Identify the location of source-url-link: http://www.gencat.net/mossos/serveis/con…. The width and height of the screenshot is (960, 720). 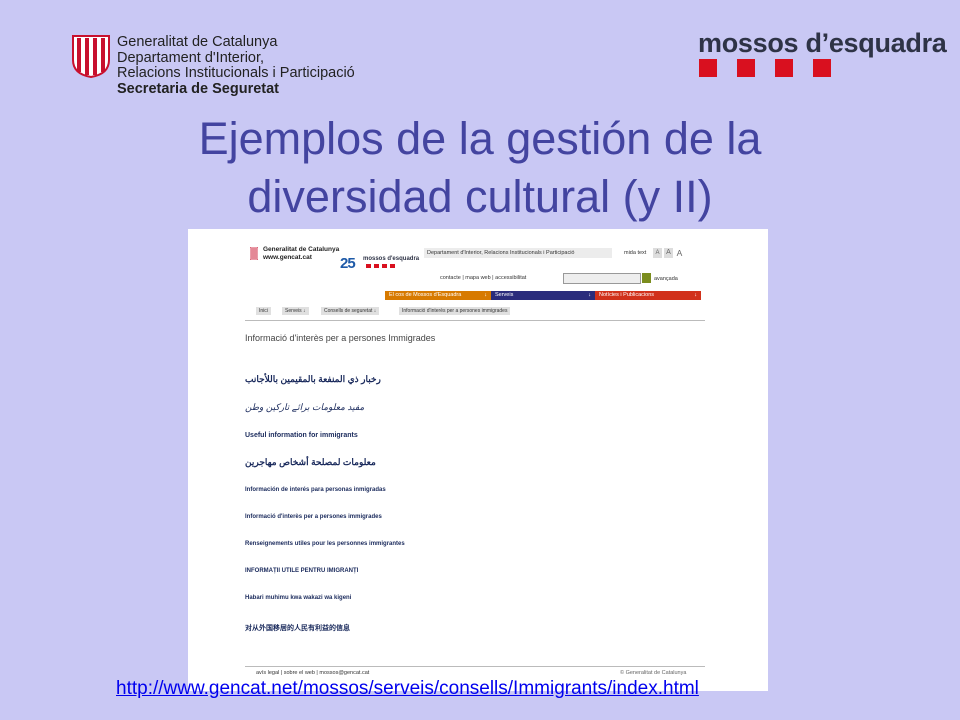
(407, 689).